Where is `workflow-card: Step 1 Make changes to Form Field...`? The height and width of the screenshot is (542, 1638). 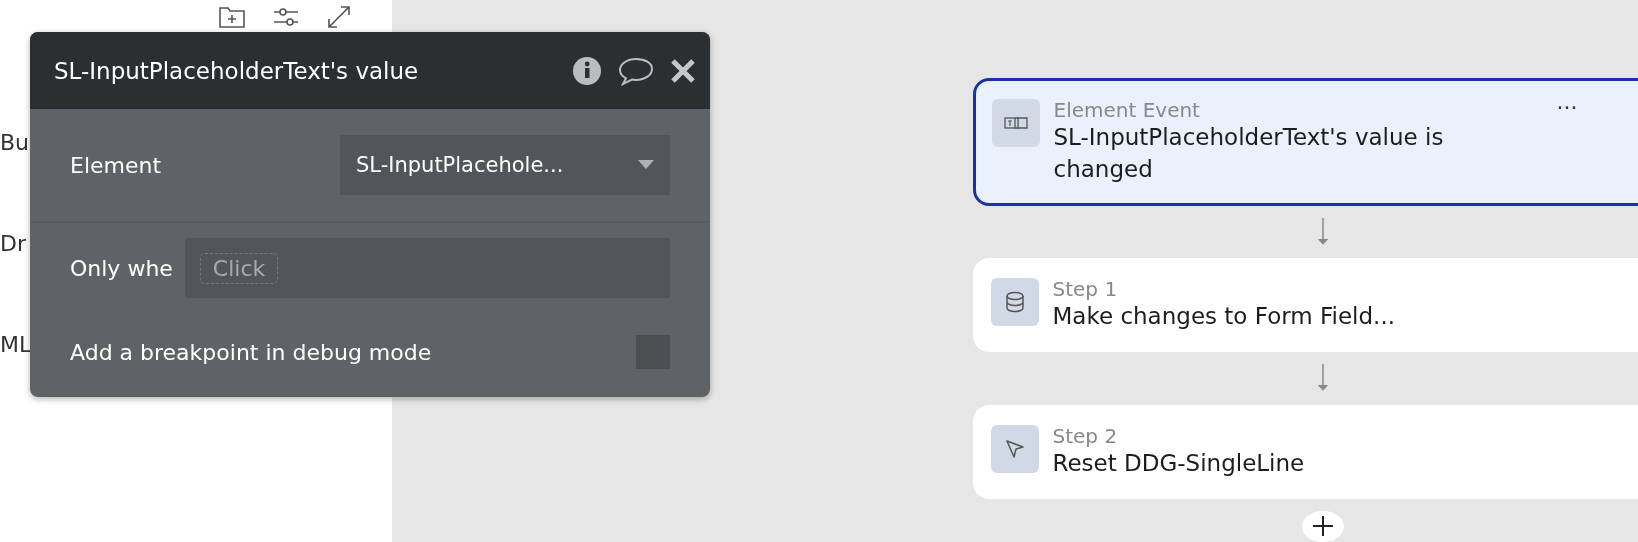
workflow-card: Step 1 Make changes to Form Field... is located at coordinates (1305, 305).